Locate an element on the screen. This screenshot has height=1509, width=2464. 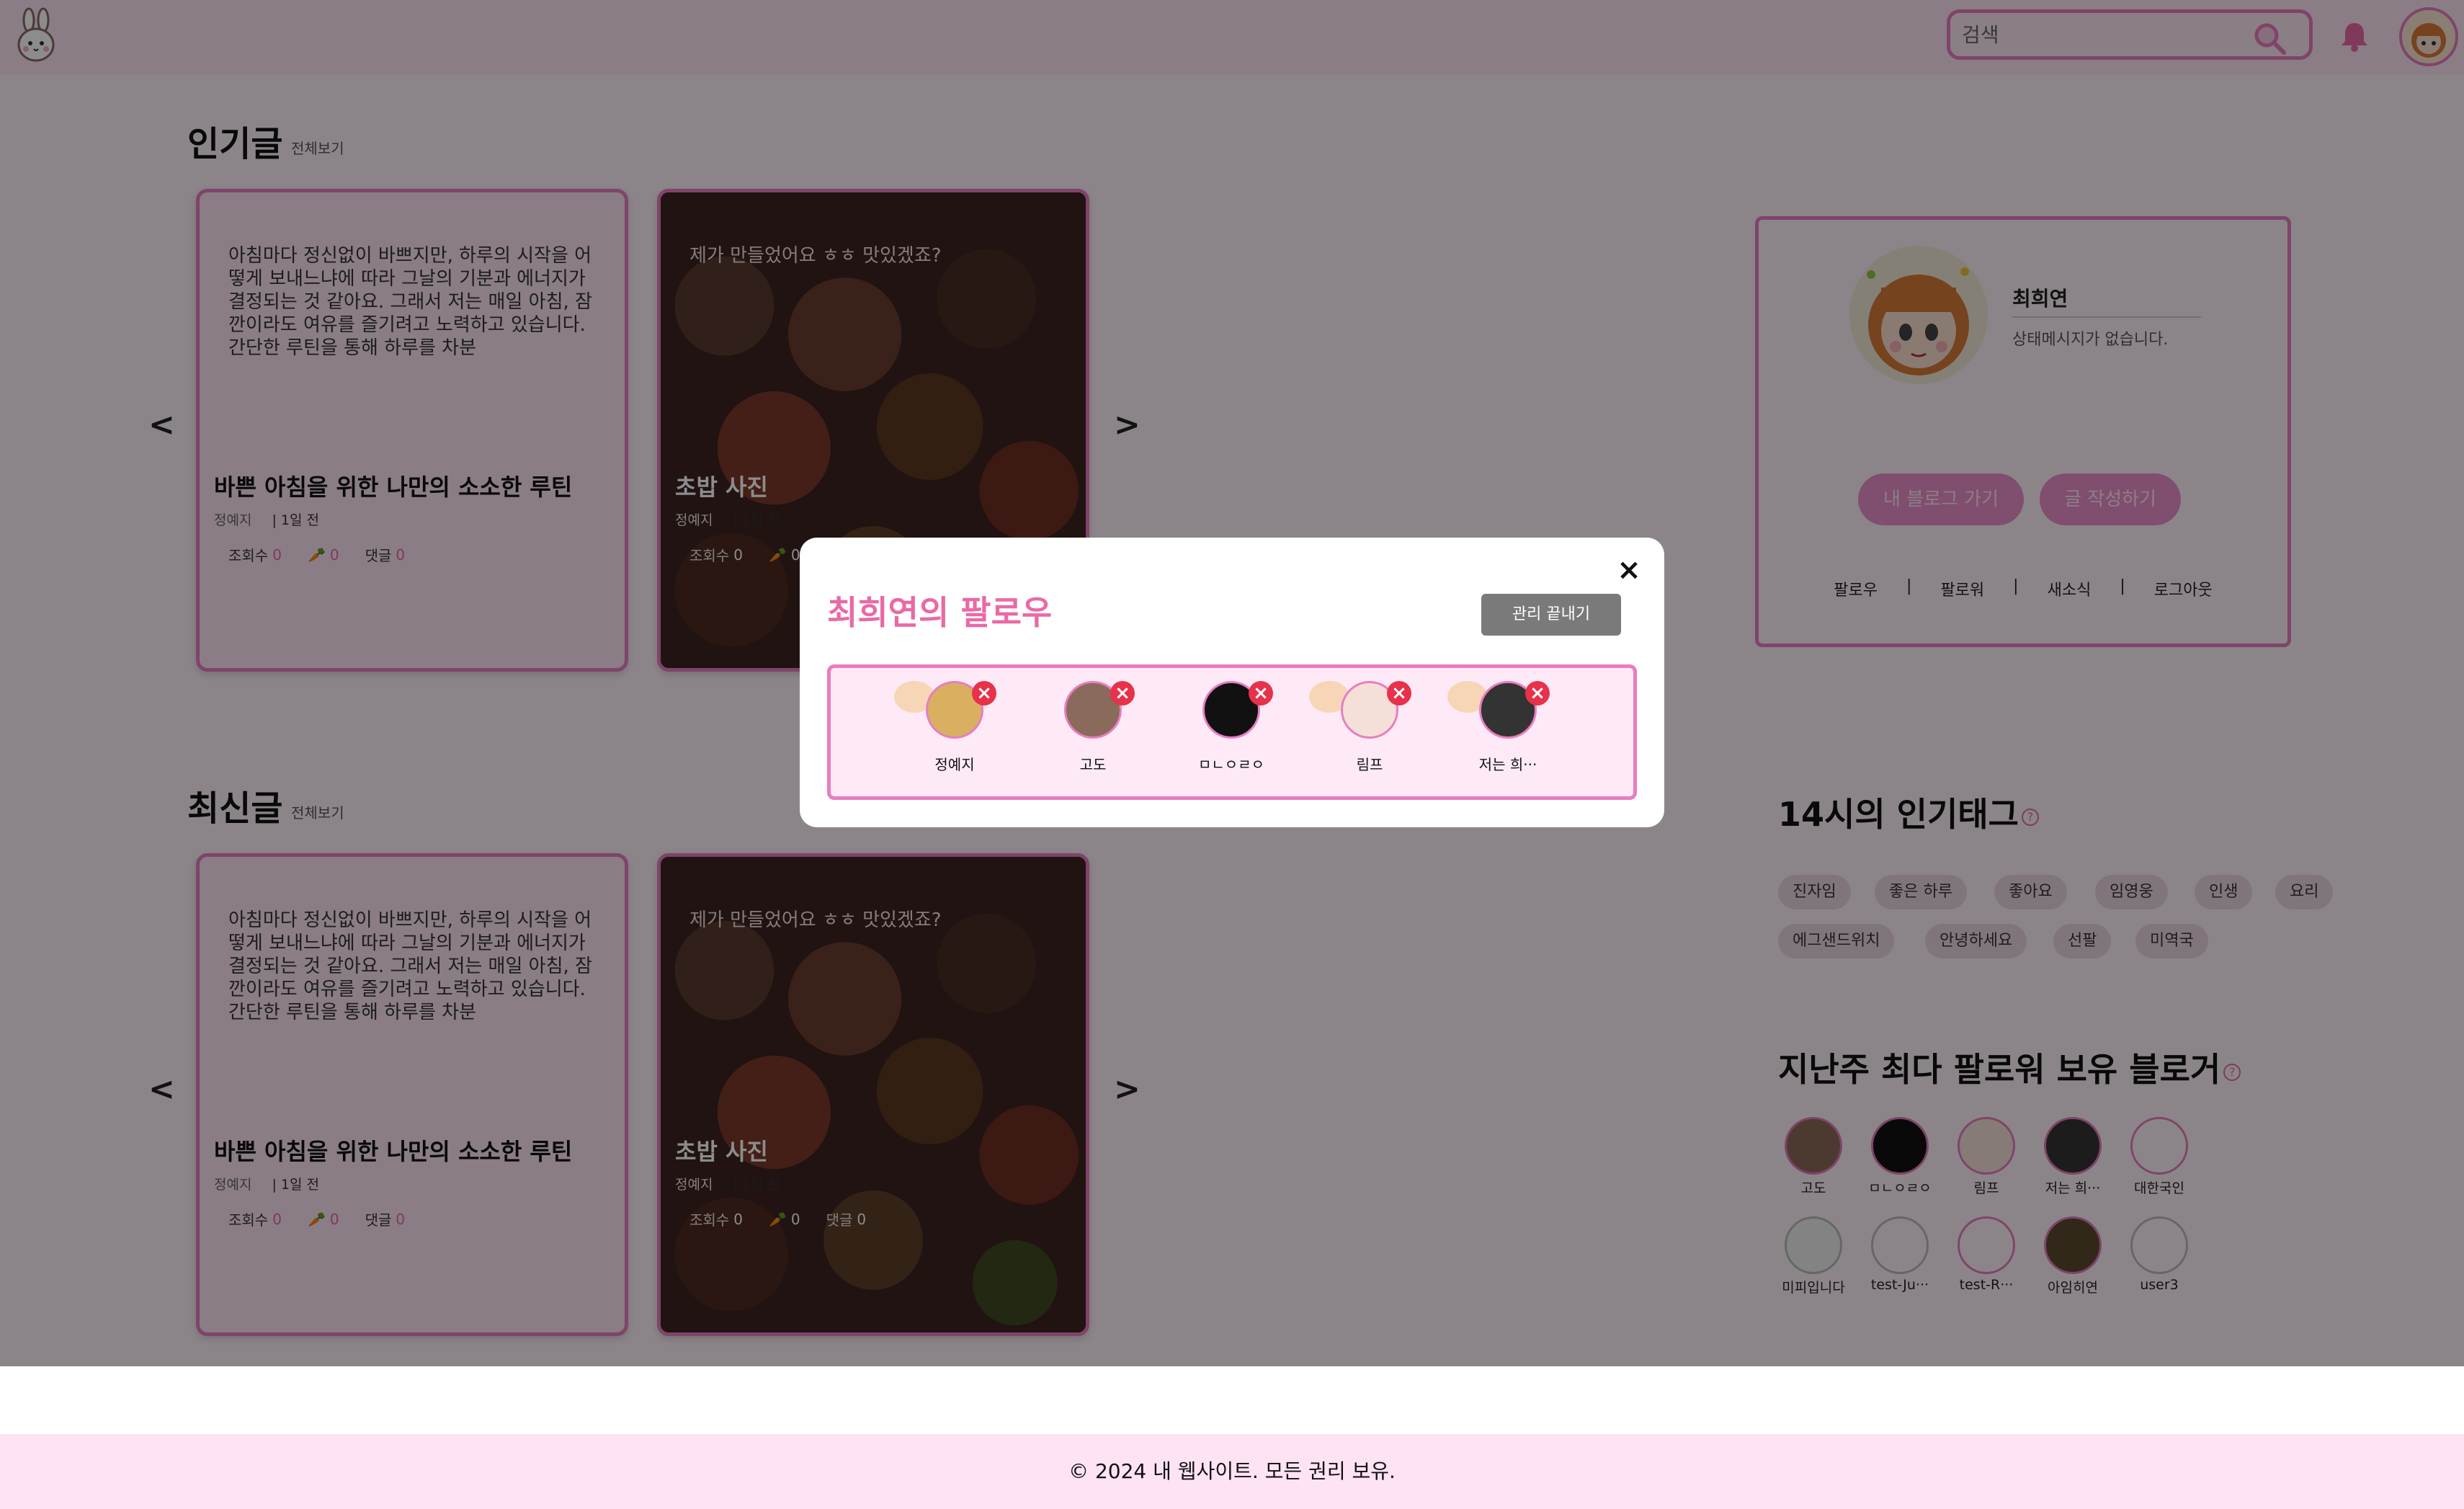
close-icon: × is located at coordinates (1629, 570).